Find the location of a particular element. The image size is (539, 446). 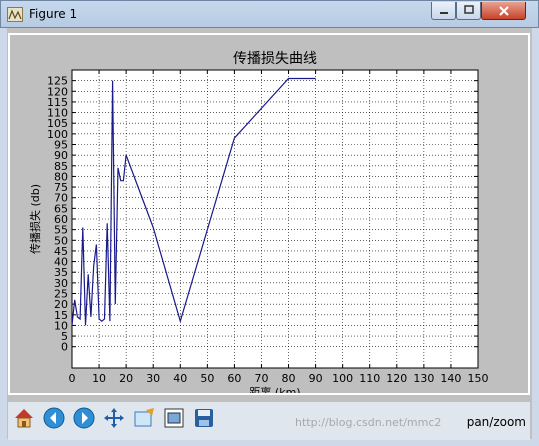

home-button is located at coordinates (24, 418).